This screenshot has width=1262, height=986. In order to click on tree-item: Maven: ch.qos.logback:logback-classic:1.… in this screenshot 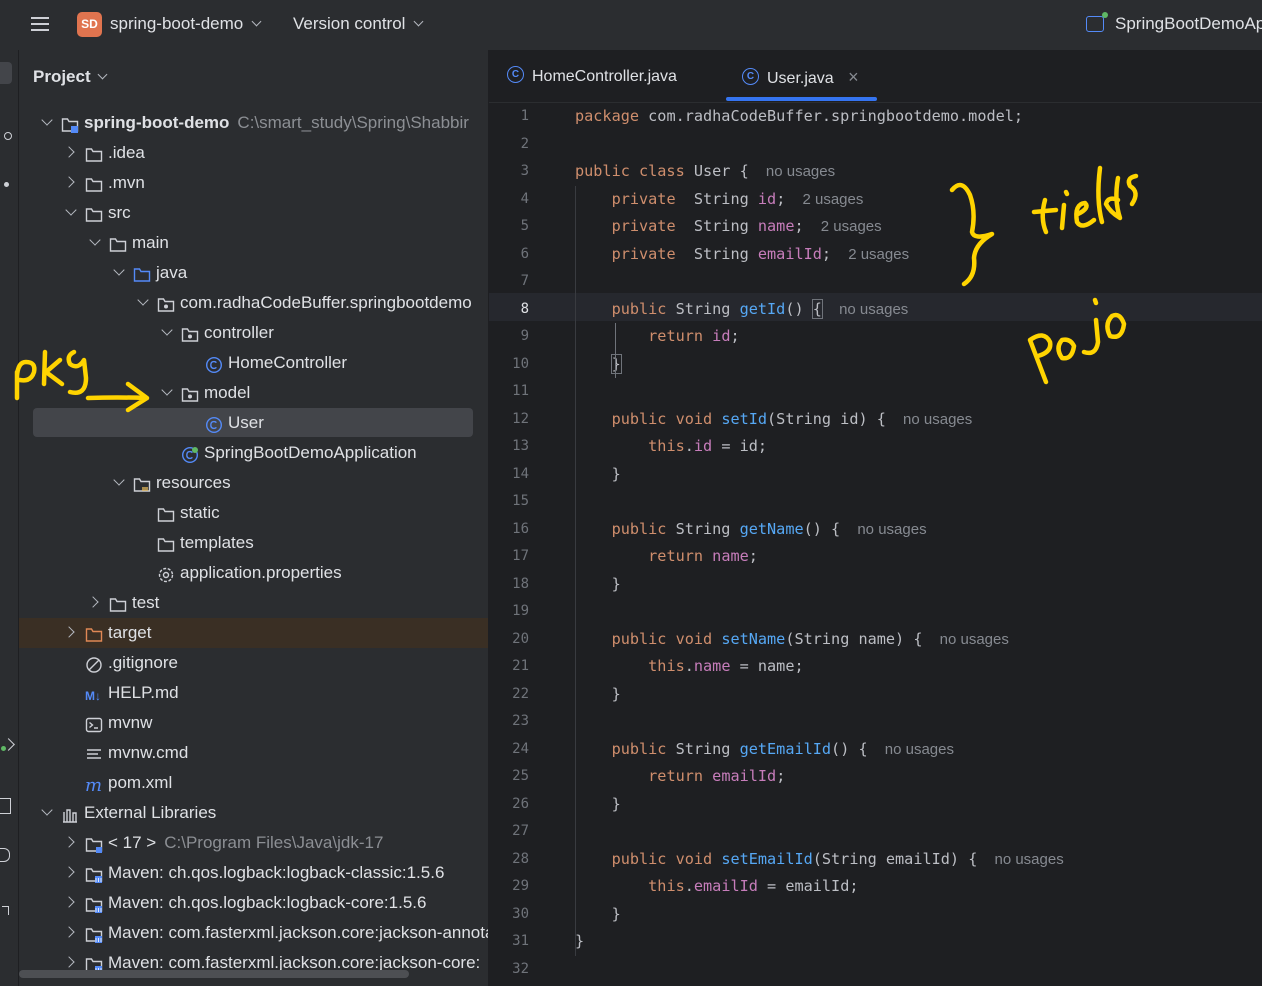, I will do `click(253, 873)`.